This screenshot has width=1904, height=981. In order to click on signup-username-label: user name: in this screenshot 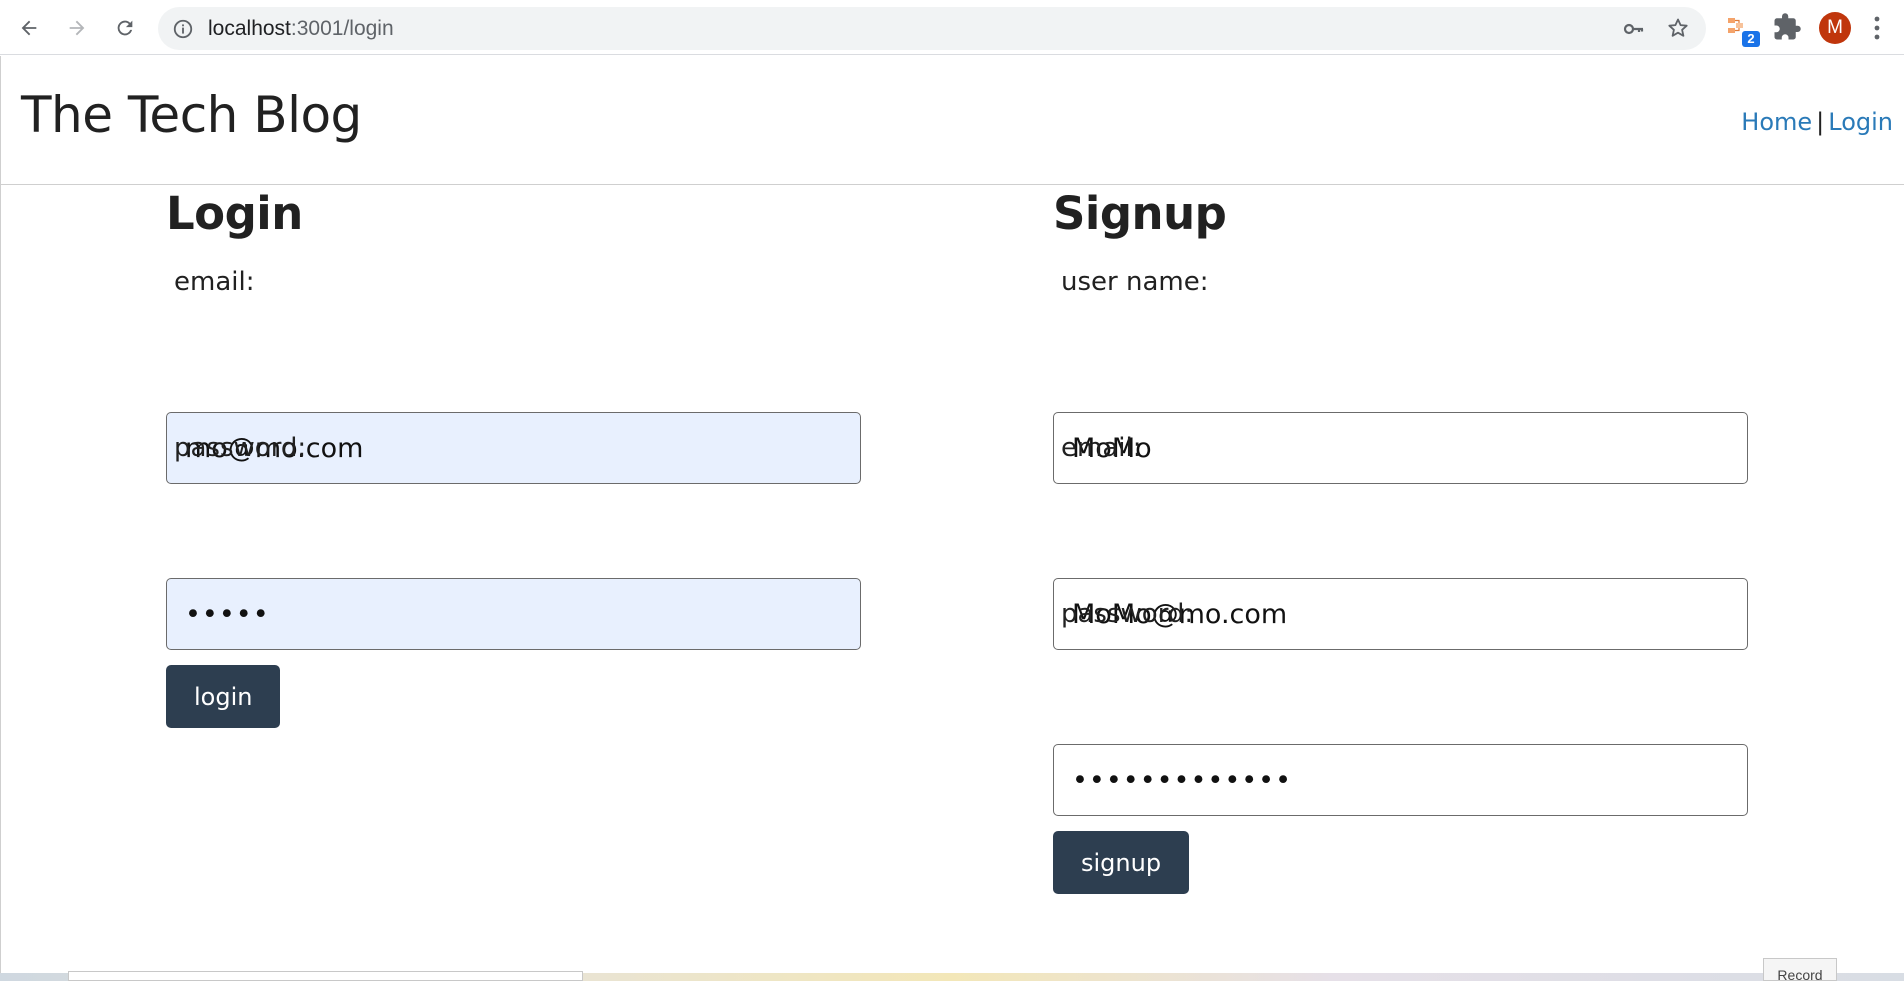, I will do `click(1135, 282)`.